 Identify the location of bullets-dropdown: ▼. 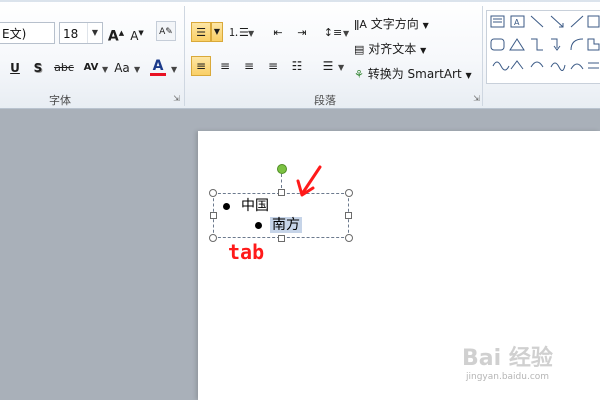
(217, 32).